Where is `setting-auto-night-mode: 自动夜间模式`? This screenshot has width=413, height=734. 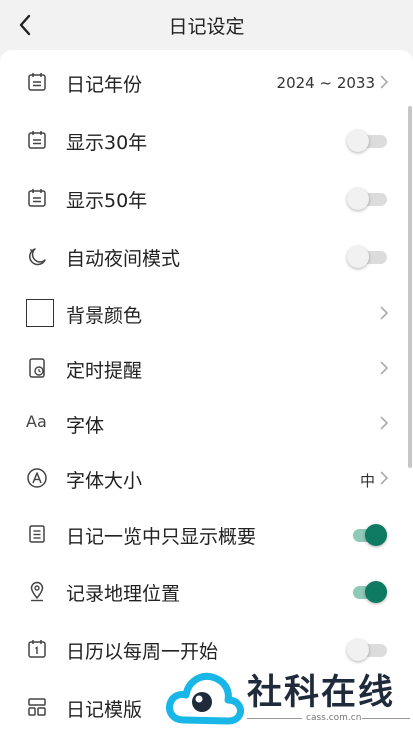 setting-auto-night-mode: 自动夜间模式 is located at coordinates (206, 255).